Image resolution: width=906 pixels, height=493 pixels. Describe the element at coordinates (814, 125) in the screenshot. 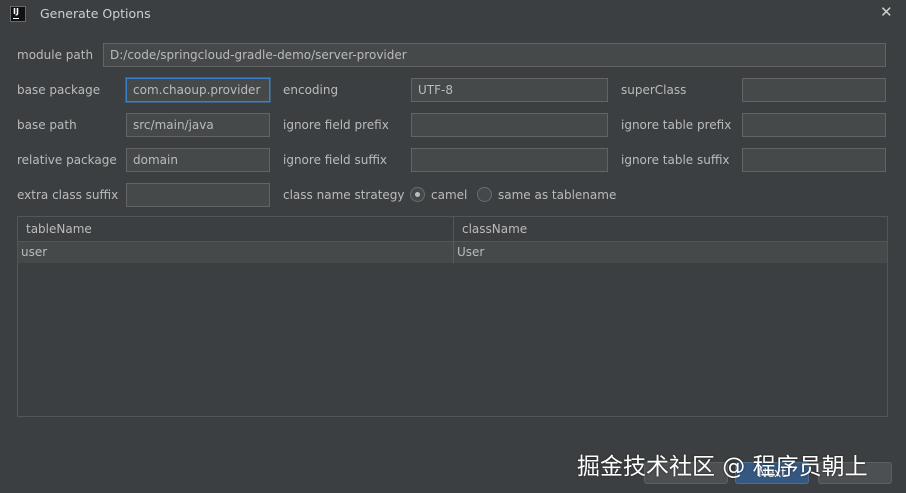

I see `ignore-table-prefix-field` at that location.